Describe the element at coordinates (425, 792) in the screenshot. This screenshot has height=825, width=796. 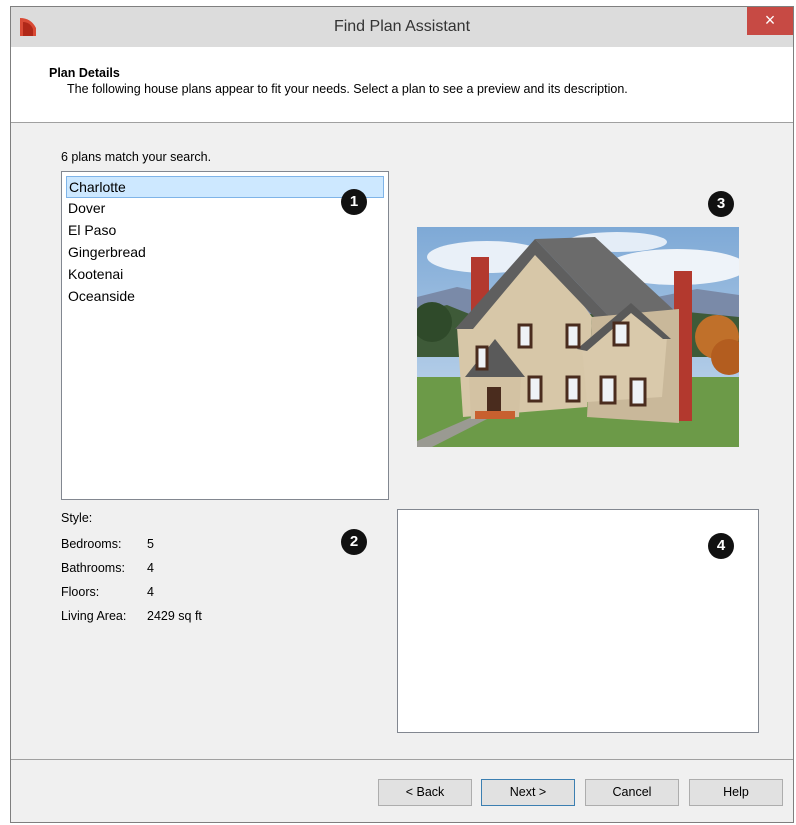
I see `back-button: < Back` at that location.